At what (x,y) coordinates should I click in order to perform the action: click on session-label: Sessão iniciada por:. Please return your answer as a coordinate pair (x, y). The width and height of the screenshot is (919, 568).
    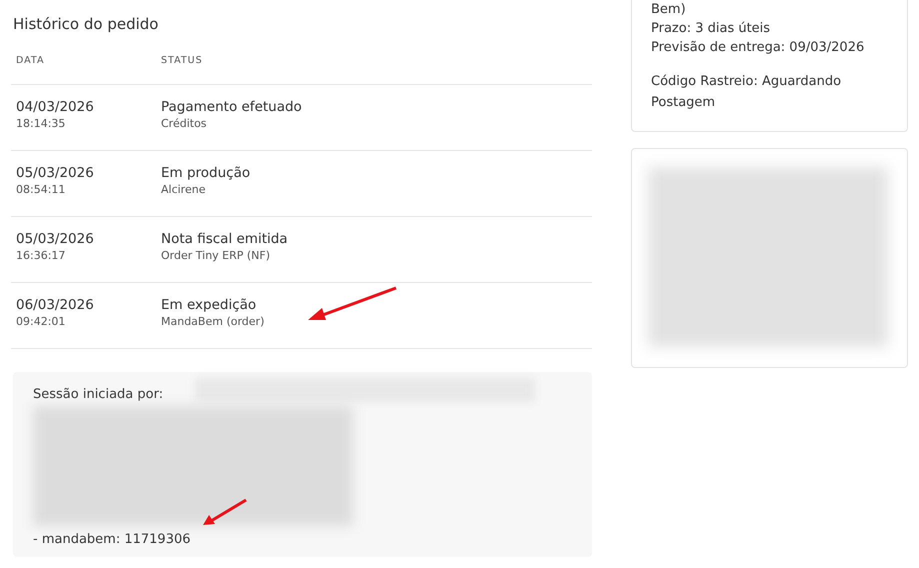
    Looking at the image, I should click on (98, 394).